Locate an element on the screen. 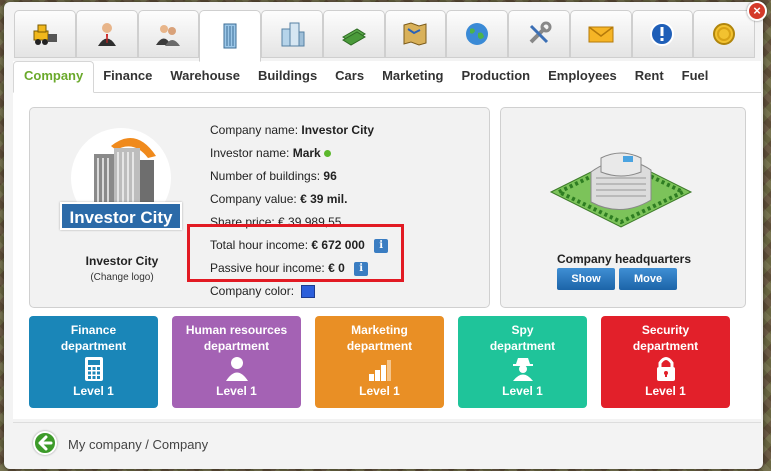 Image resolution: width=771 pixels, height=471 pixels. hr-department-title: Human resources department is located at coordinates (236, 338).